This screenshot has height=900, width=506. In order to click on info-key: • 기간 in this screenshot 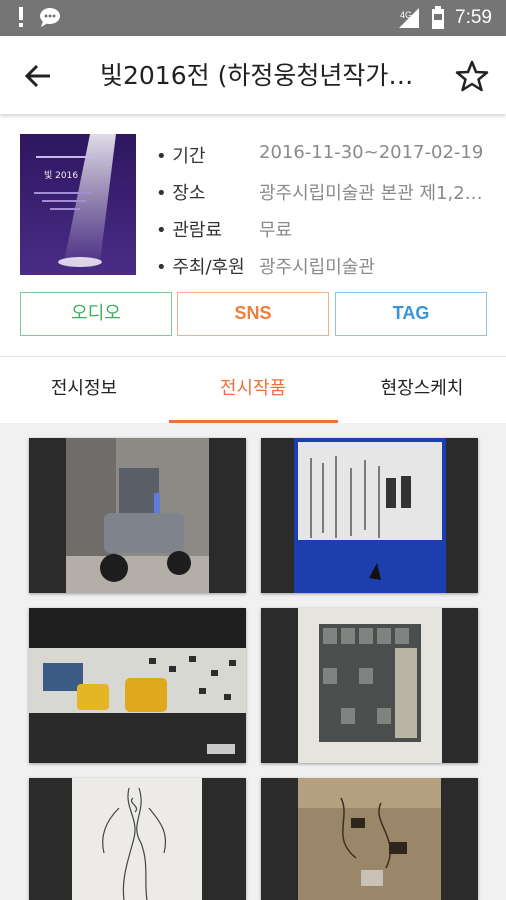, I will do `click(181, 156)`.